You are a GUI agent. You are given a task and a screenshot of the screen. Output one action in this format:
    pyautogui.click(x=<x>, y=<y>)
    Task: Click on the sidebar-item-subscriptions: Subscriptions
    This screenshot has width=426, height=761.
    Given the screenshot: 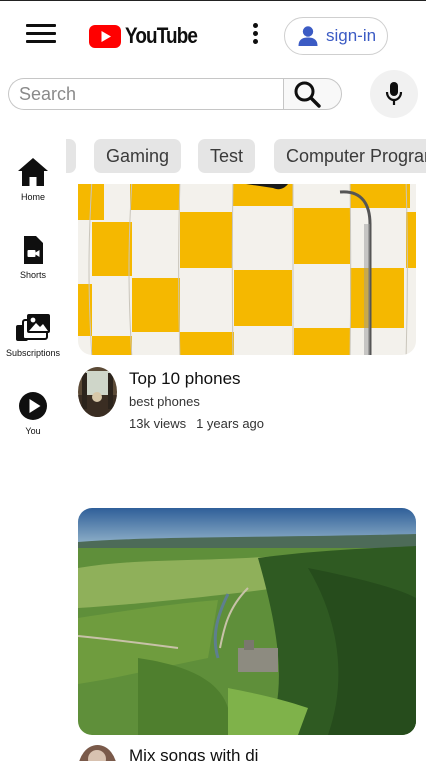 What is the action you would take?
    pyautogui.click(x=33, y=335)
    